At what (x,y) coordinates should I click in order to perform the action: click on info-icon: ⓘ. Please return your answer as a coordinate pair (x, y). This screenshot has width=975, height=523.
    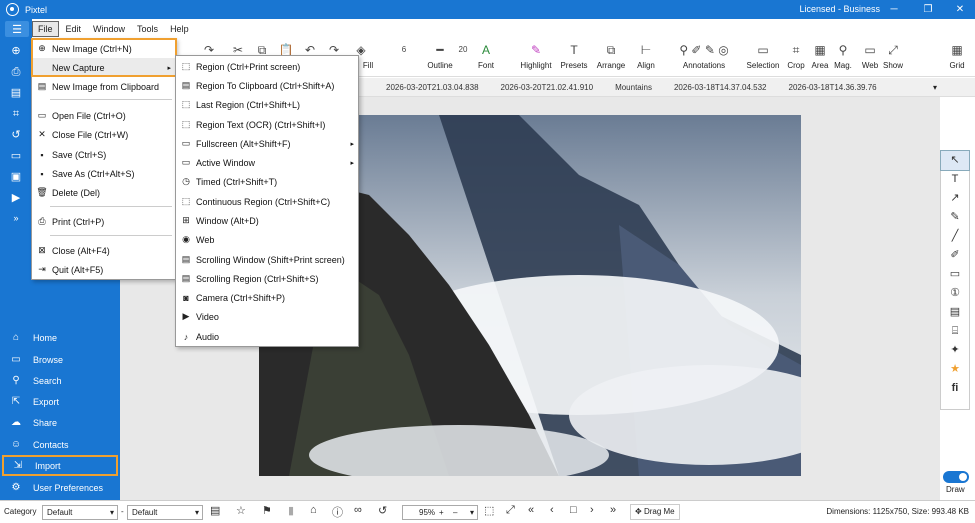
    Looking at the image, I should click on (337, 512).